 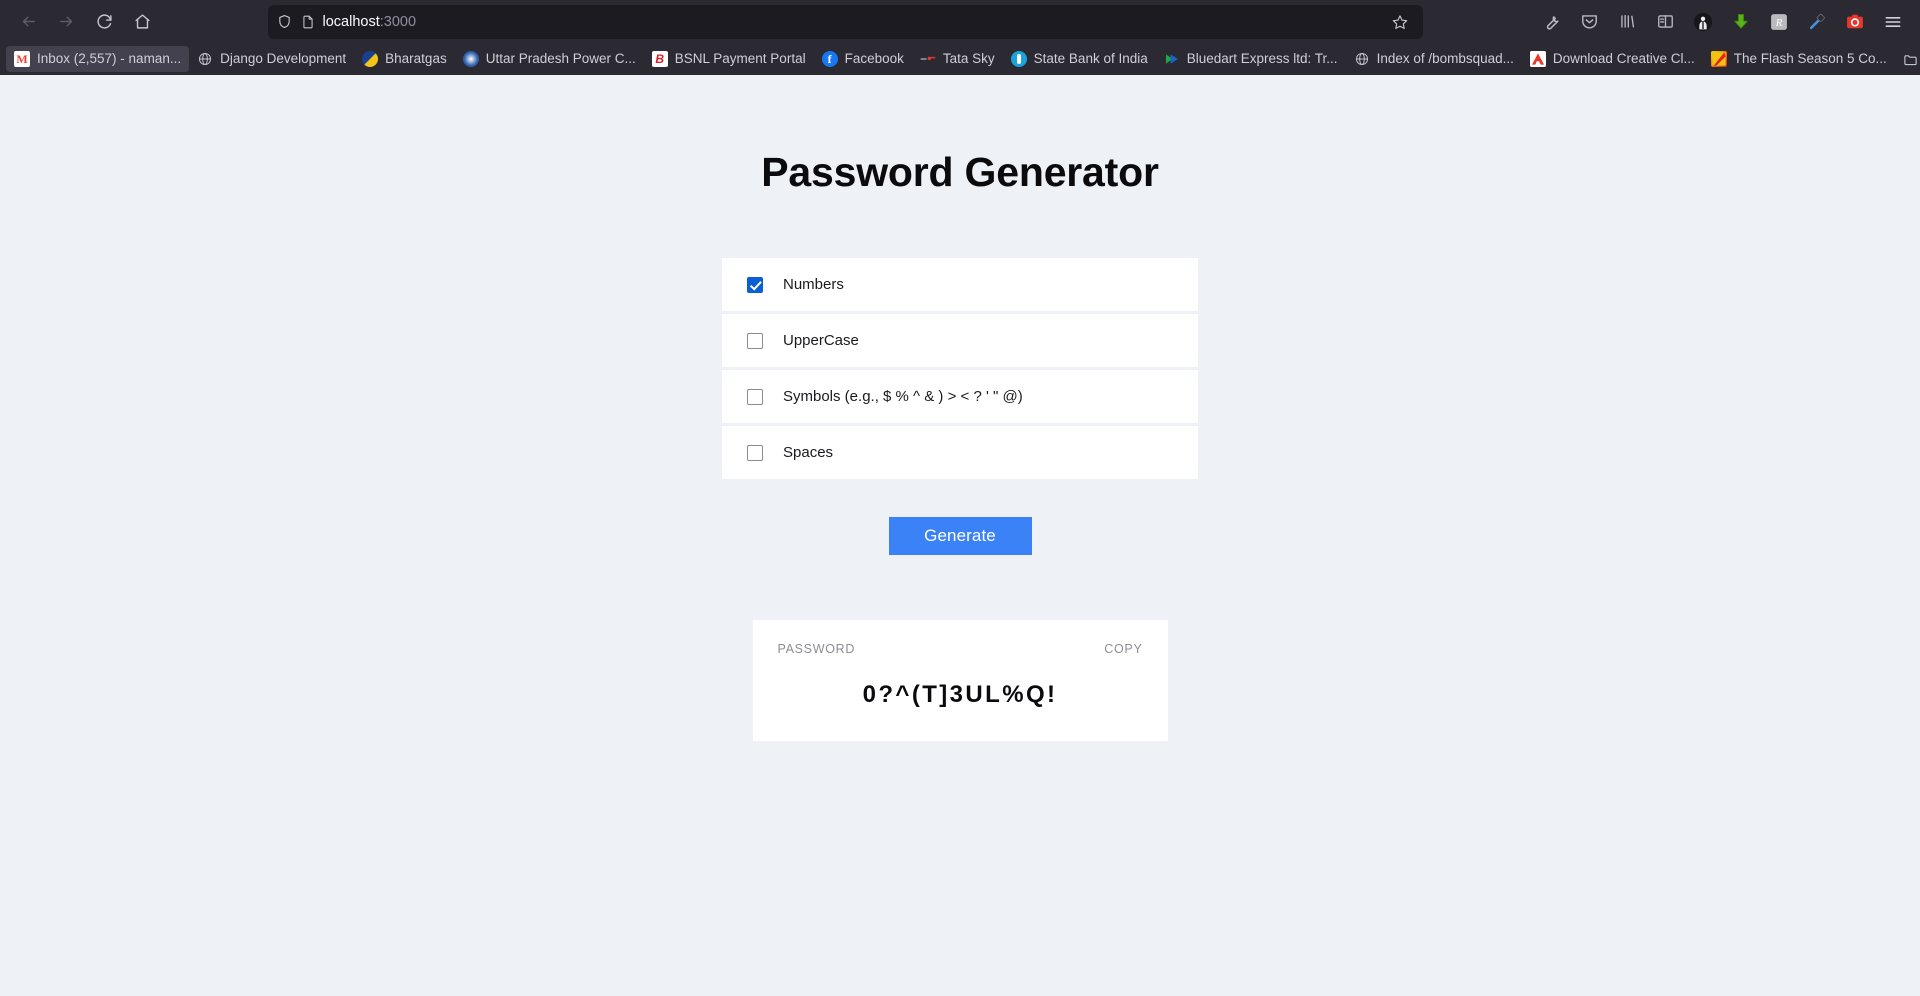 I want to click on bookmark-item-bharatgas: Bharatgas, so click(x=404, y=59).